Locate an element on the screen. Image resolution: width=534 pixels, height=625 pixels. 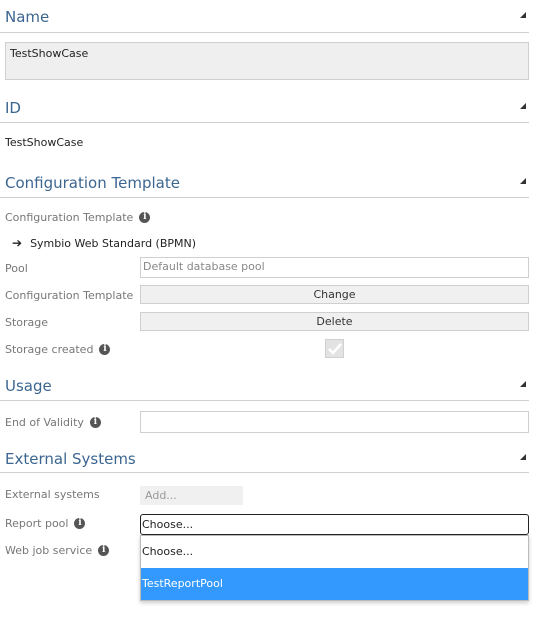
checkmark-icon is located at coordinates (334, 348).